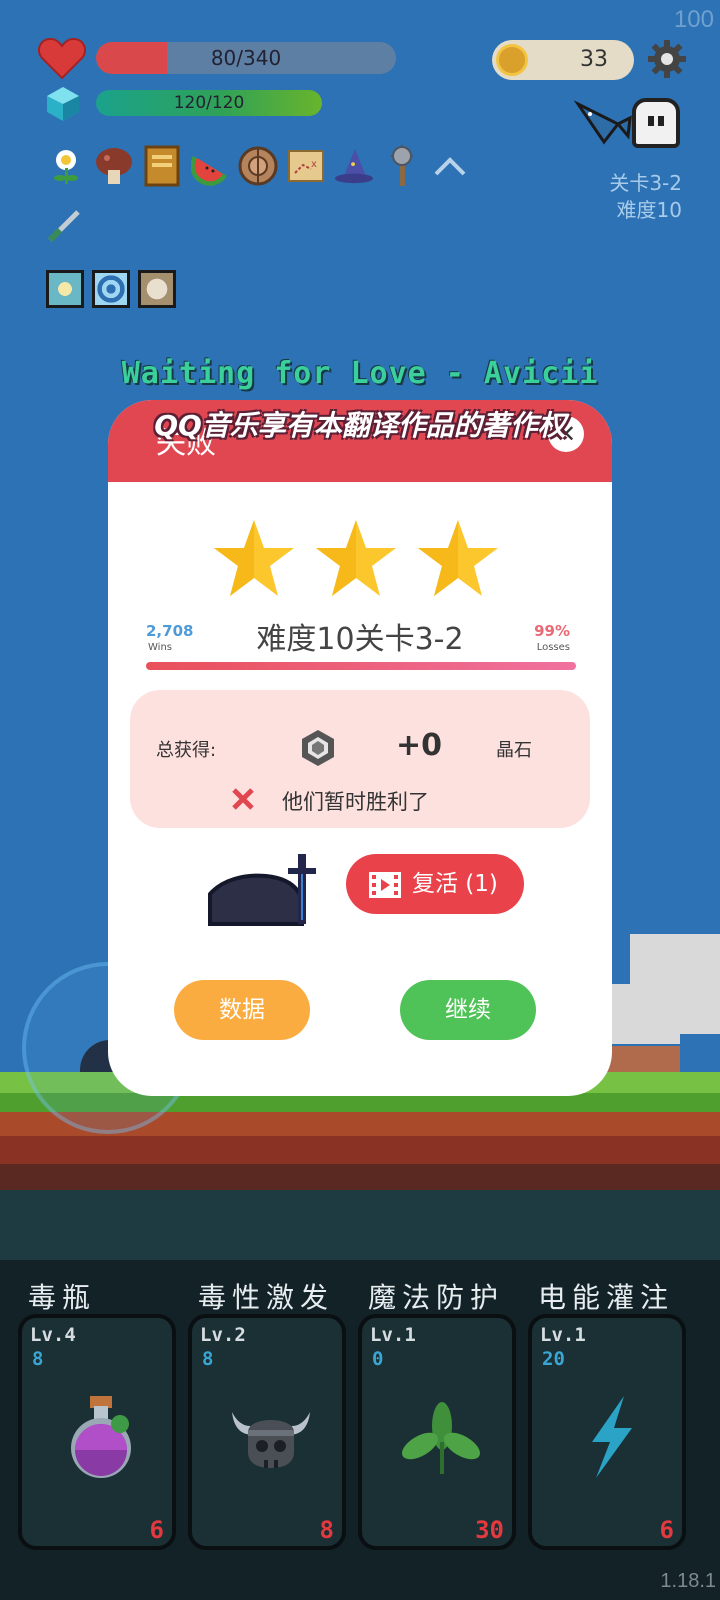  Describe the element at coordinates (318, 748) in the screenshot. I see `crystal-outline-icon` at that location.